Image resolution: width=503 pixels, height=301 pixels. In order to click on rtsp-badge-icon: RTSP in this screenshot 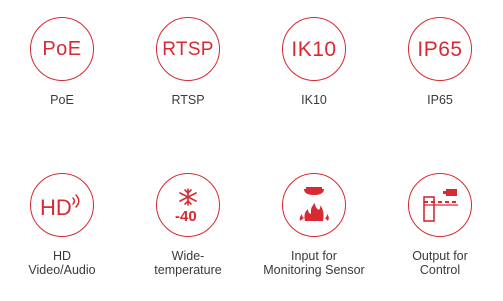, I will do `click(188, 49)`.